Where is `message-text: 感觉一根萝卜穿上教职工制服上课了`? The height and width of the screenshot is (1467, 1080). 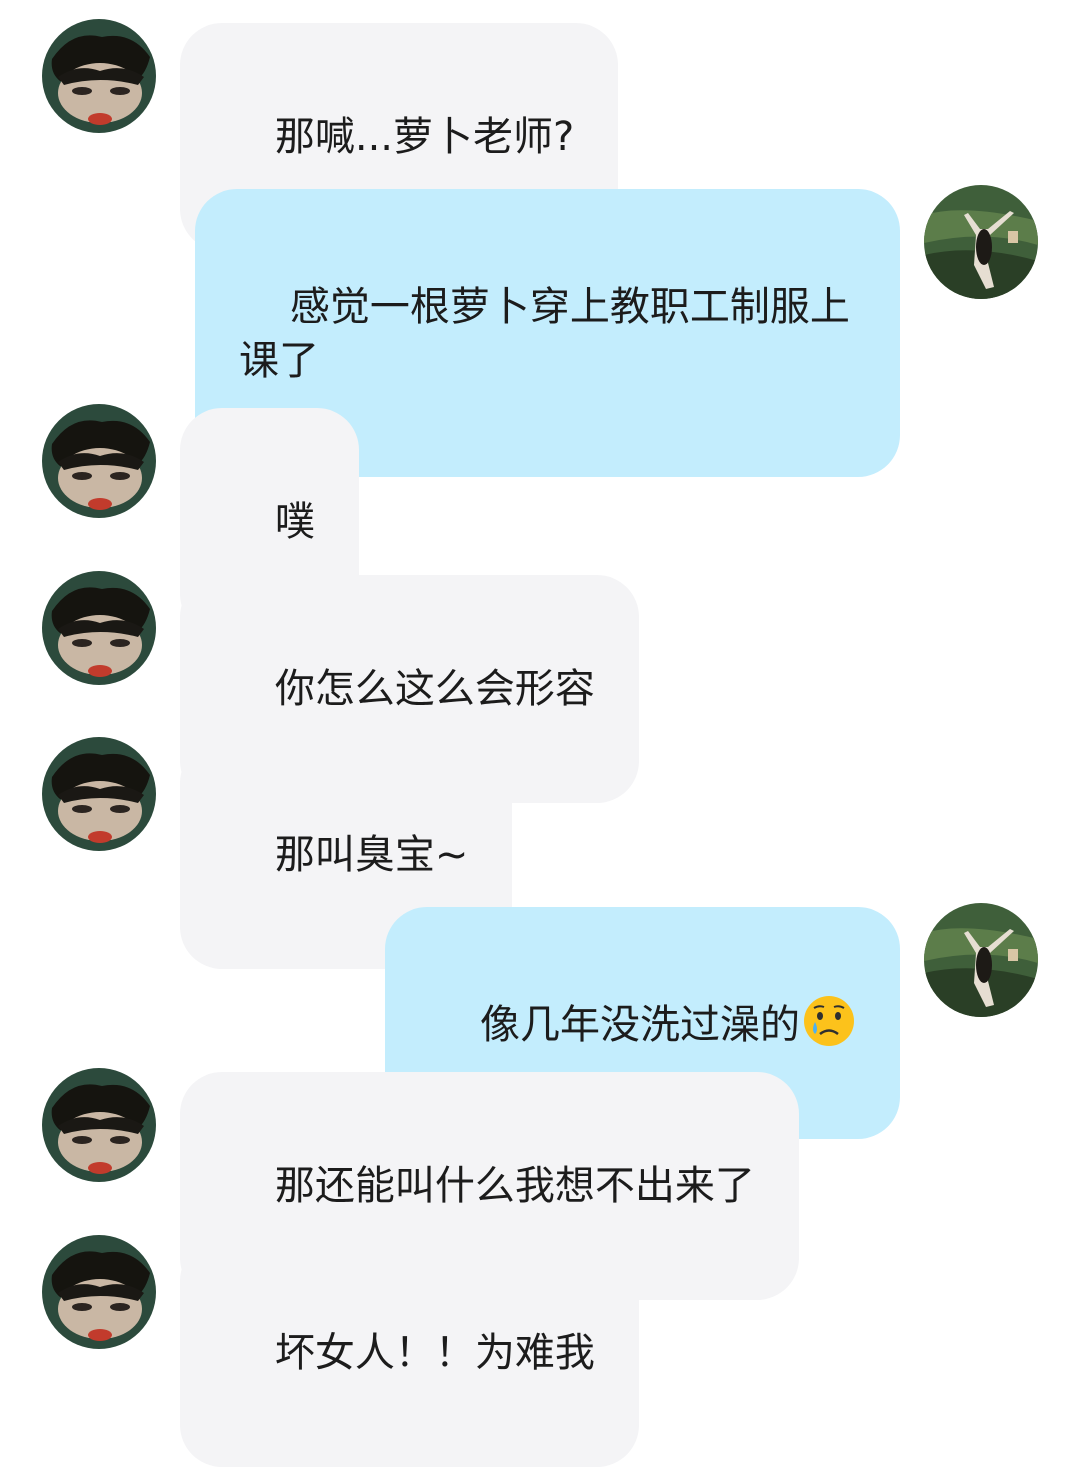 message-text: 感觉一根萝卜穿上教职工制服上课了 is located at coordinates (544, 334).